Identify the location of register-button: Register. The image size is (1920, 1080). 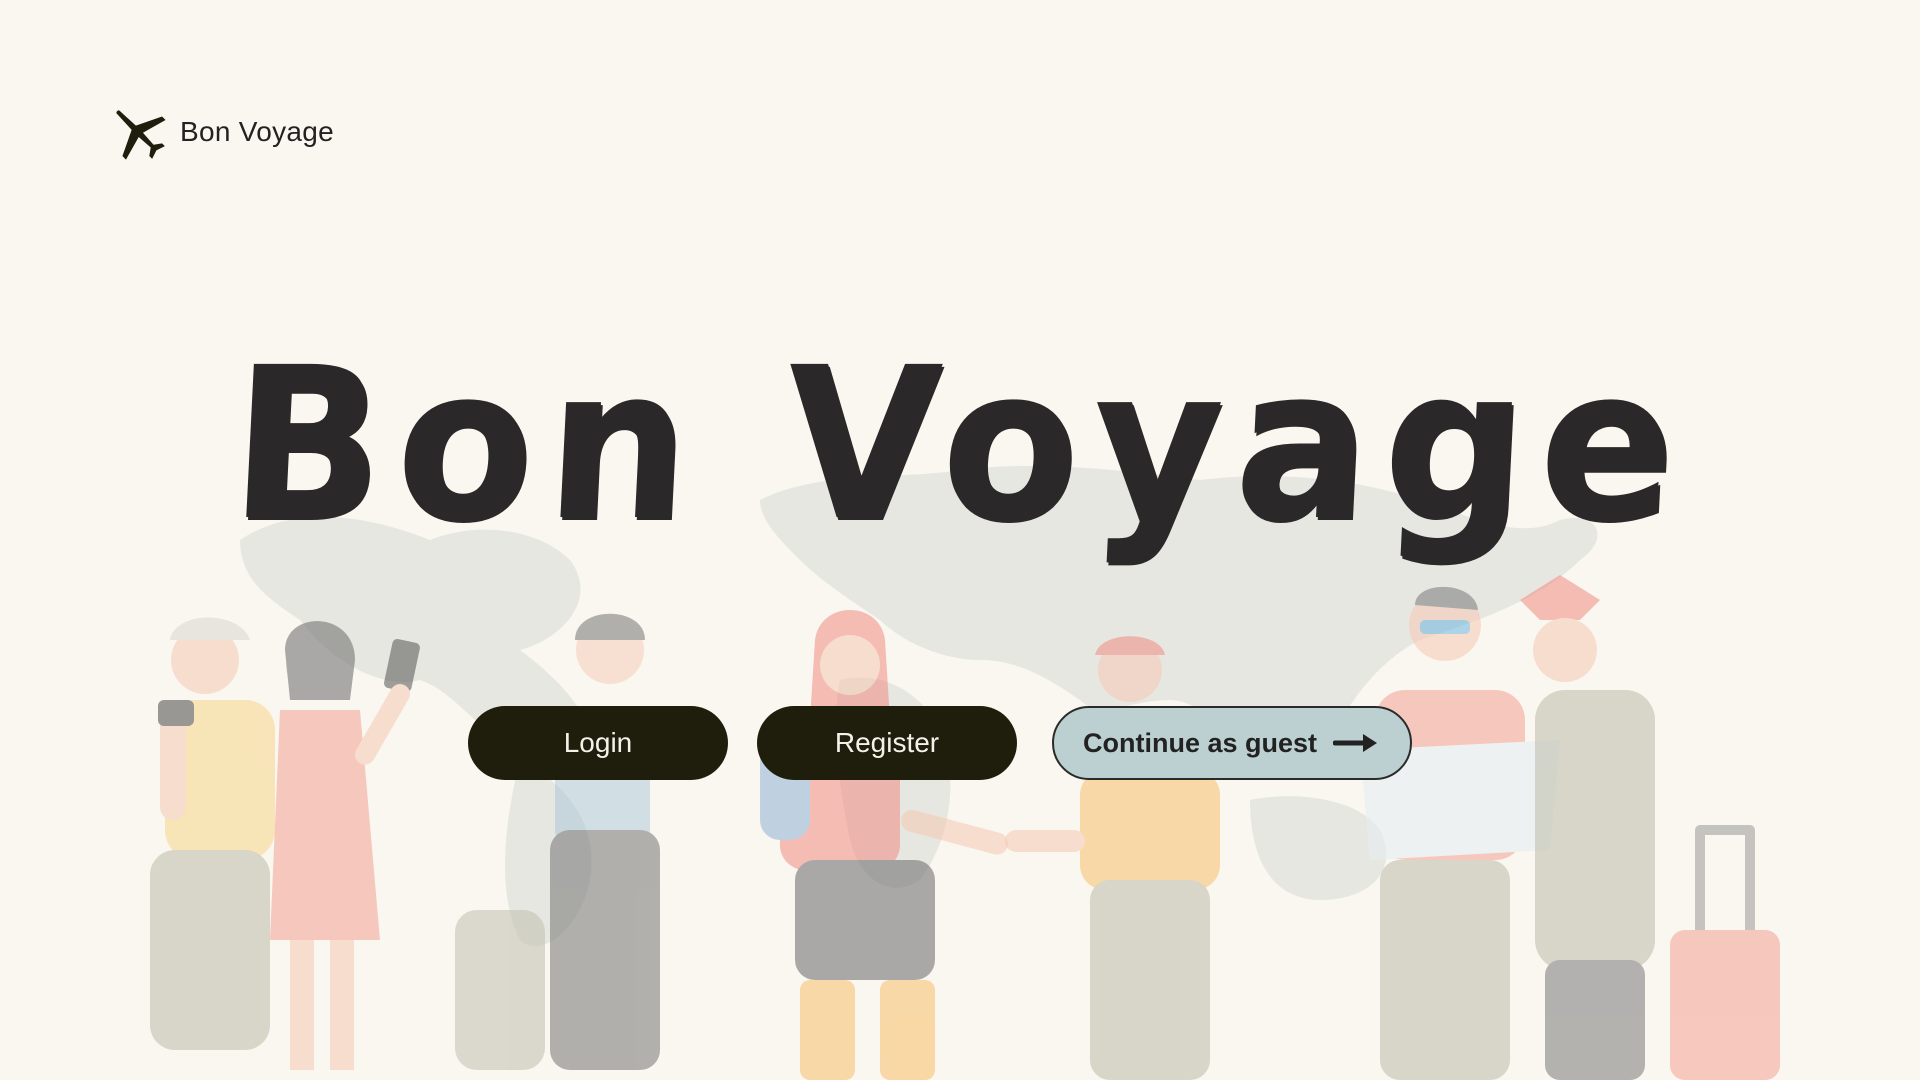
(887, 743).